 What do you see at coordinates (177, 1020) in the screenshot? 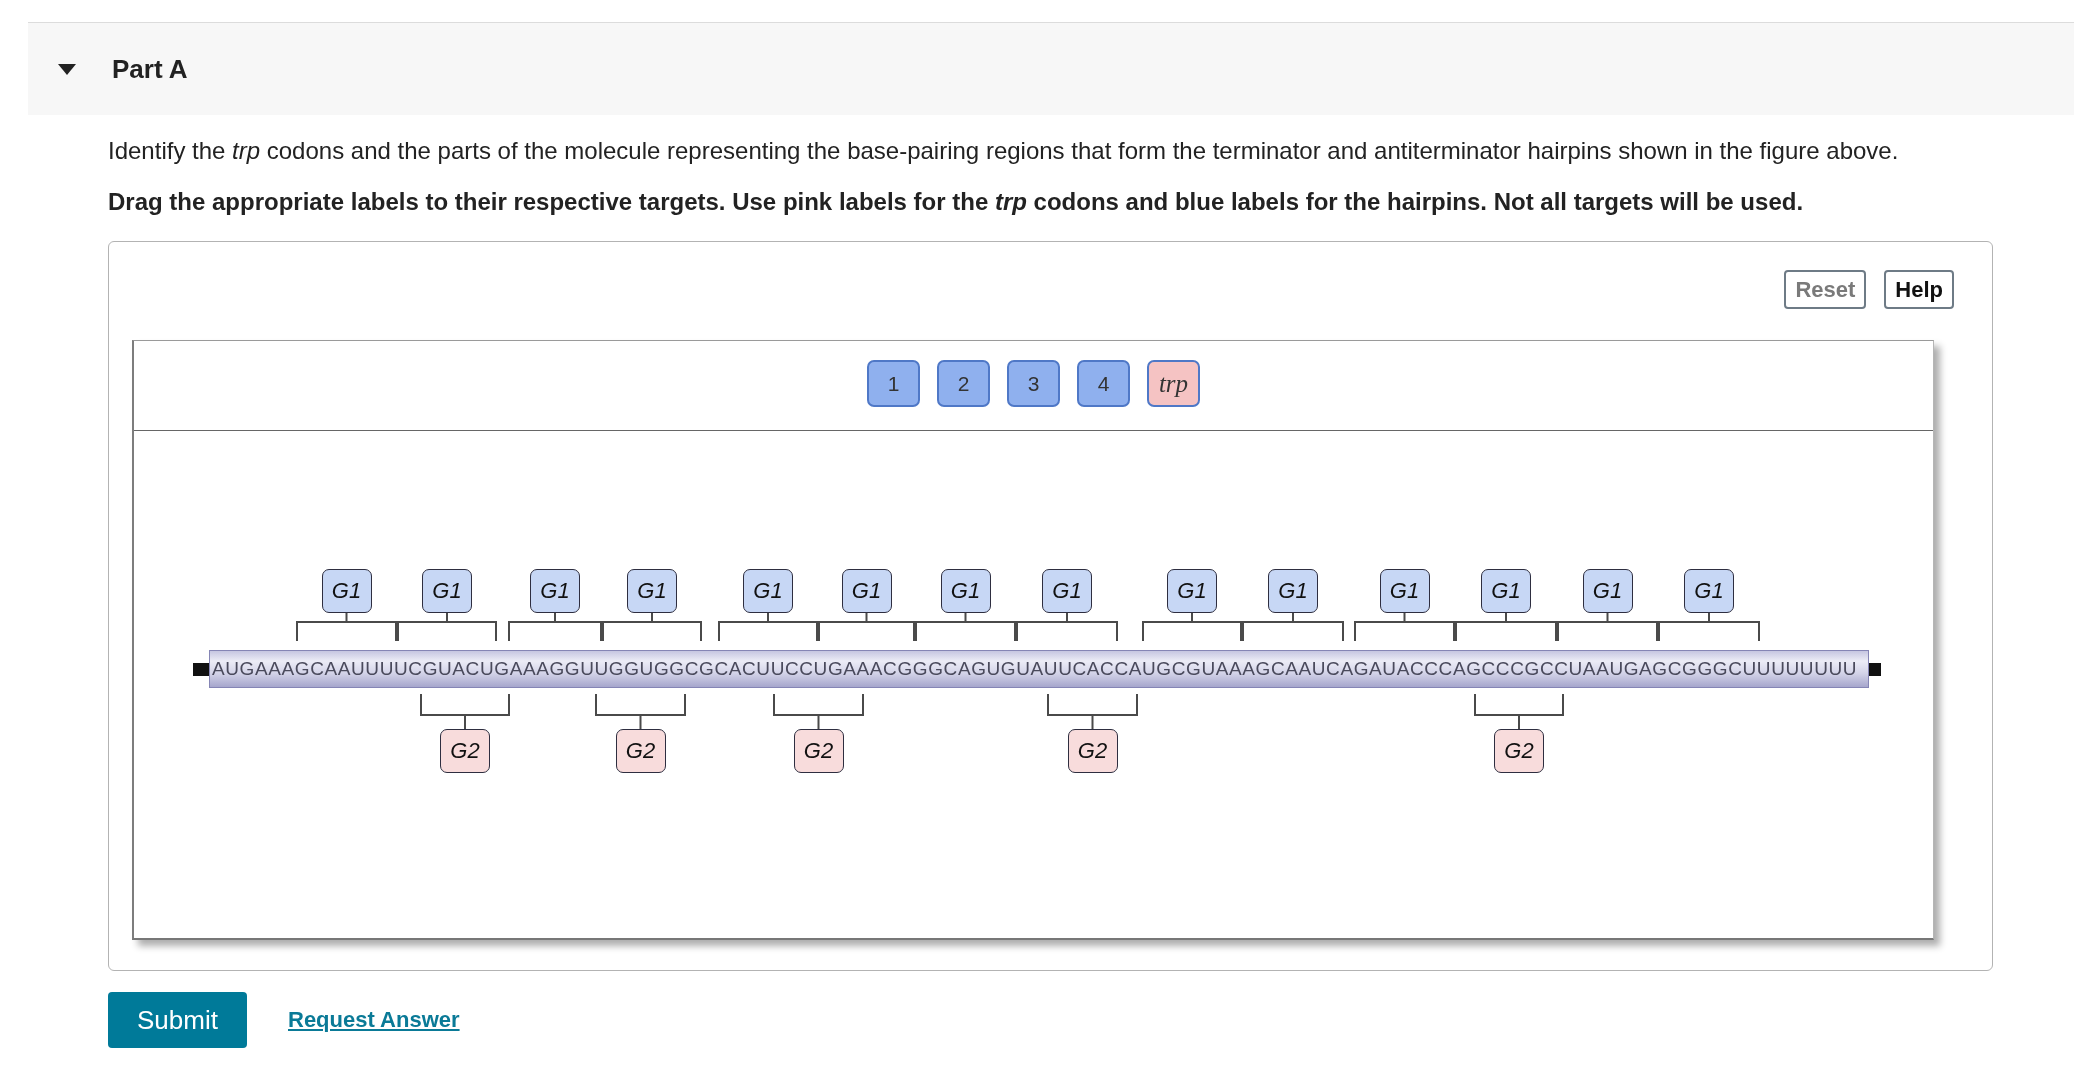
I see `submit-button: Submit` at bounding box center [177, 1020].